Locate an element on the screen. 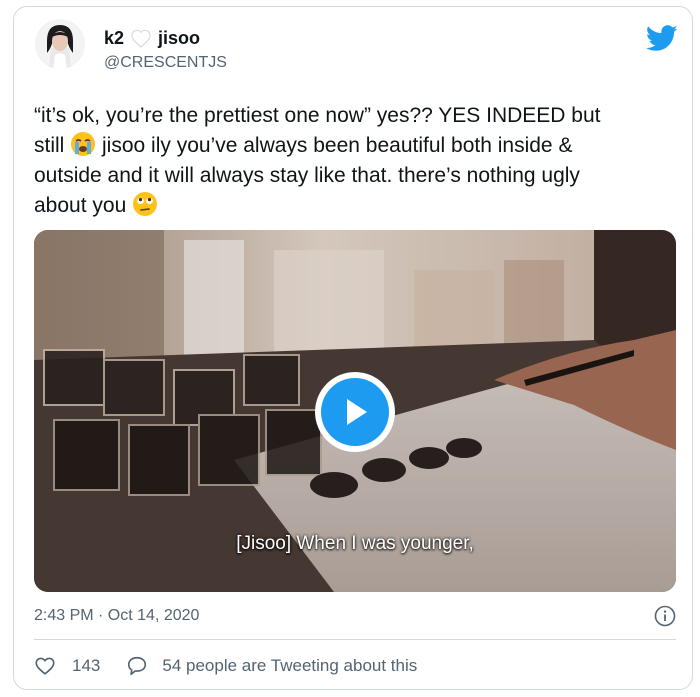 This screenshot has height=697, width=700. heart-outline-icon is located at coordinates (45, 666).